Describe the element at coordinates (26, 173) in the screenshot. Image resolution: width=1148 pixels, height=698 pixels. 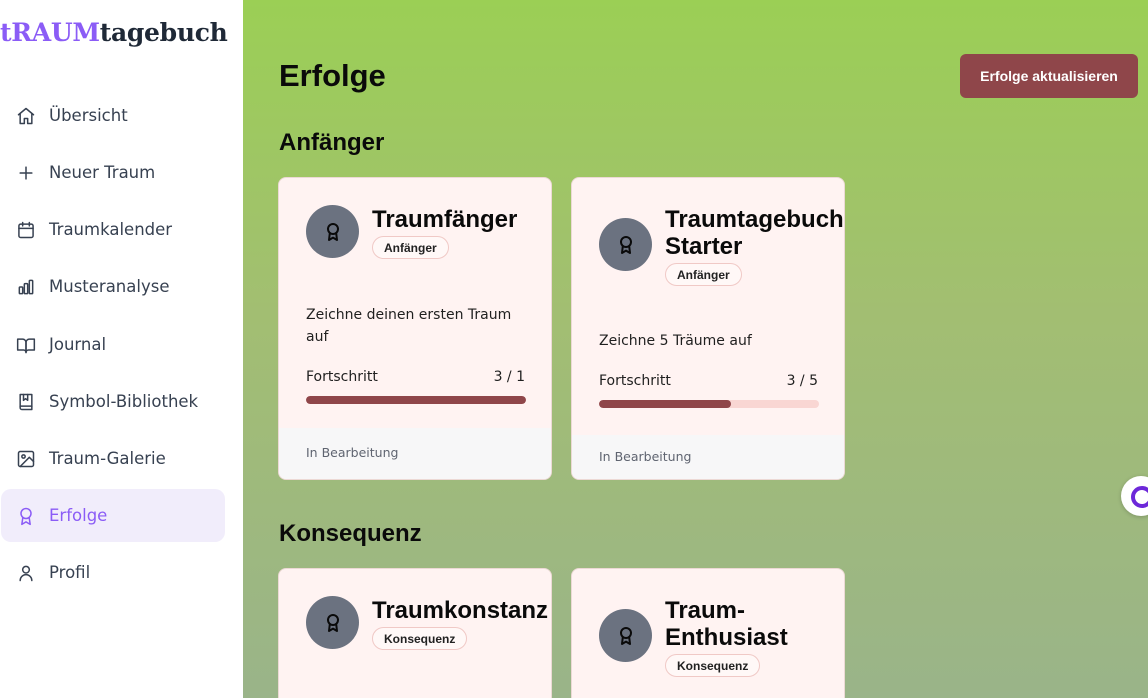
I see `plus-icon` at that location.